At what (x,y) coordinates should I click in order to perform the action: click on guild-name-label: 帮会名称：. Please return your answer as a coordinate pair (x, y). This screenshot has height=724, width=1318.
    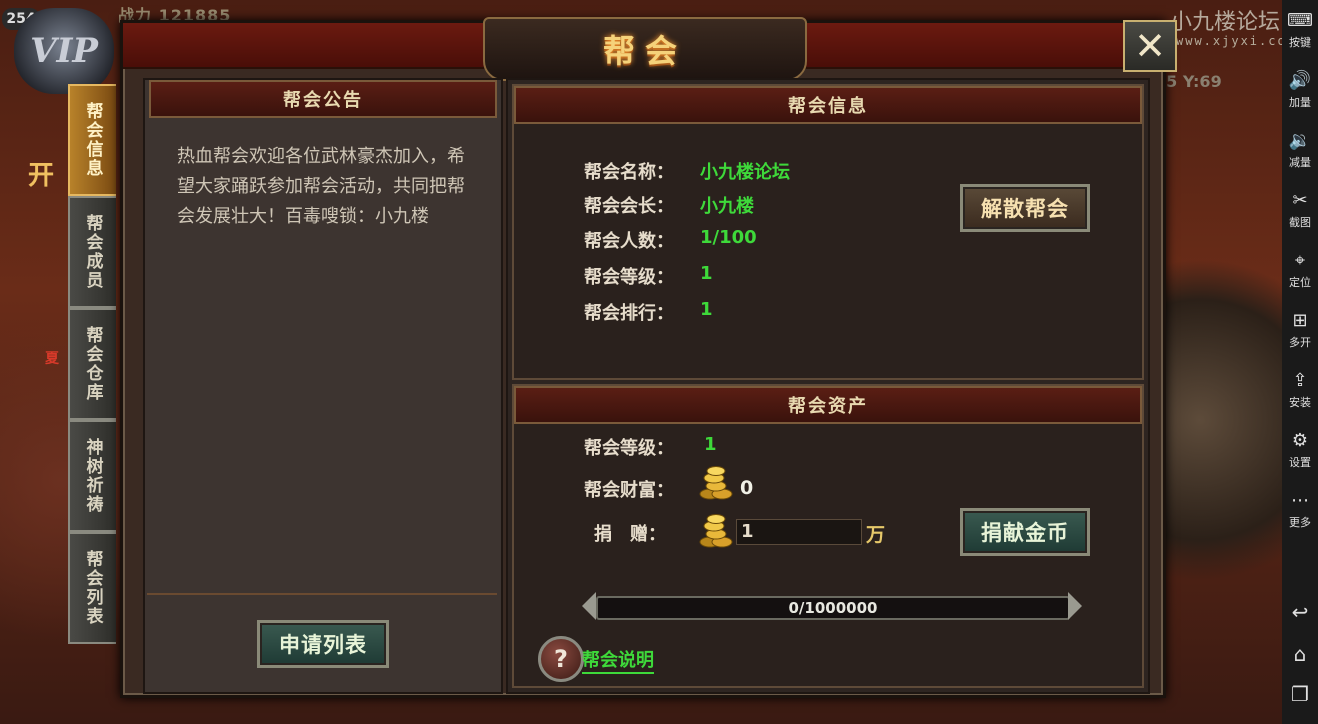
    Looking at the image, I should click on (629, 172).